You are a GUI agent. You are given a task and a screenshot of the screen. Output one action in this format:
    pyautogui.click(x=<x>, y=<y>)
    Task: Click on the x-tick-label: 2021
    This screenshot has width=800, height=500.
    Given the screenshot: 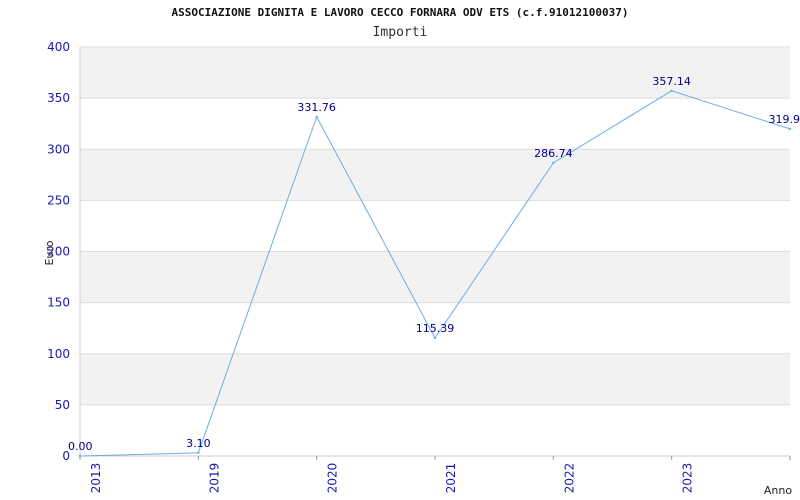 What is the action you would take?
    pyautogui.click(x=451, y=478)
    